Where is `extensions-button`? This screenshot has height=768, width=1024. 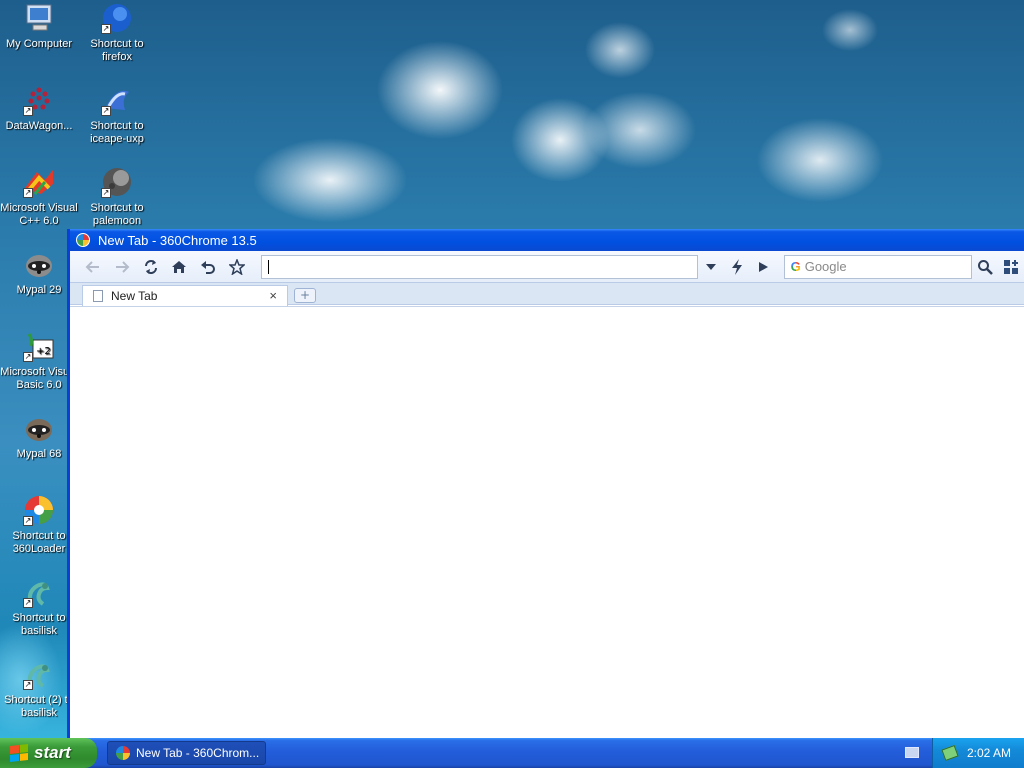
extensions-button is located at coordinates (1011, 267).